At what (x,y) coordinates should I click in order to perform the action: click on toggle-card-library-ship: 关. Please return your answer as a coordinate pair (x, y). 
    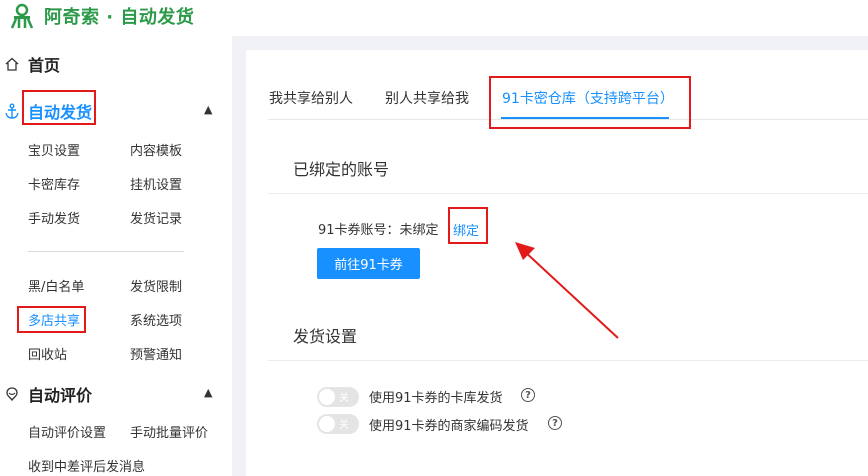
    Looking at the image, I should click on (338, 397).